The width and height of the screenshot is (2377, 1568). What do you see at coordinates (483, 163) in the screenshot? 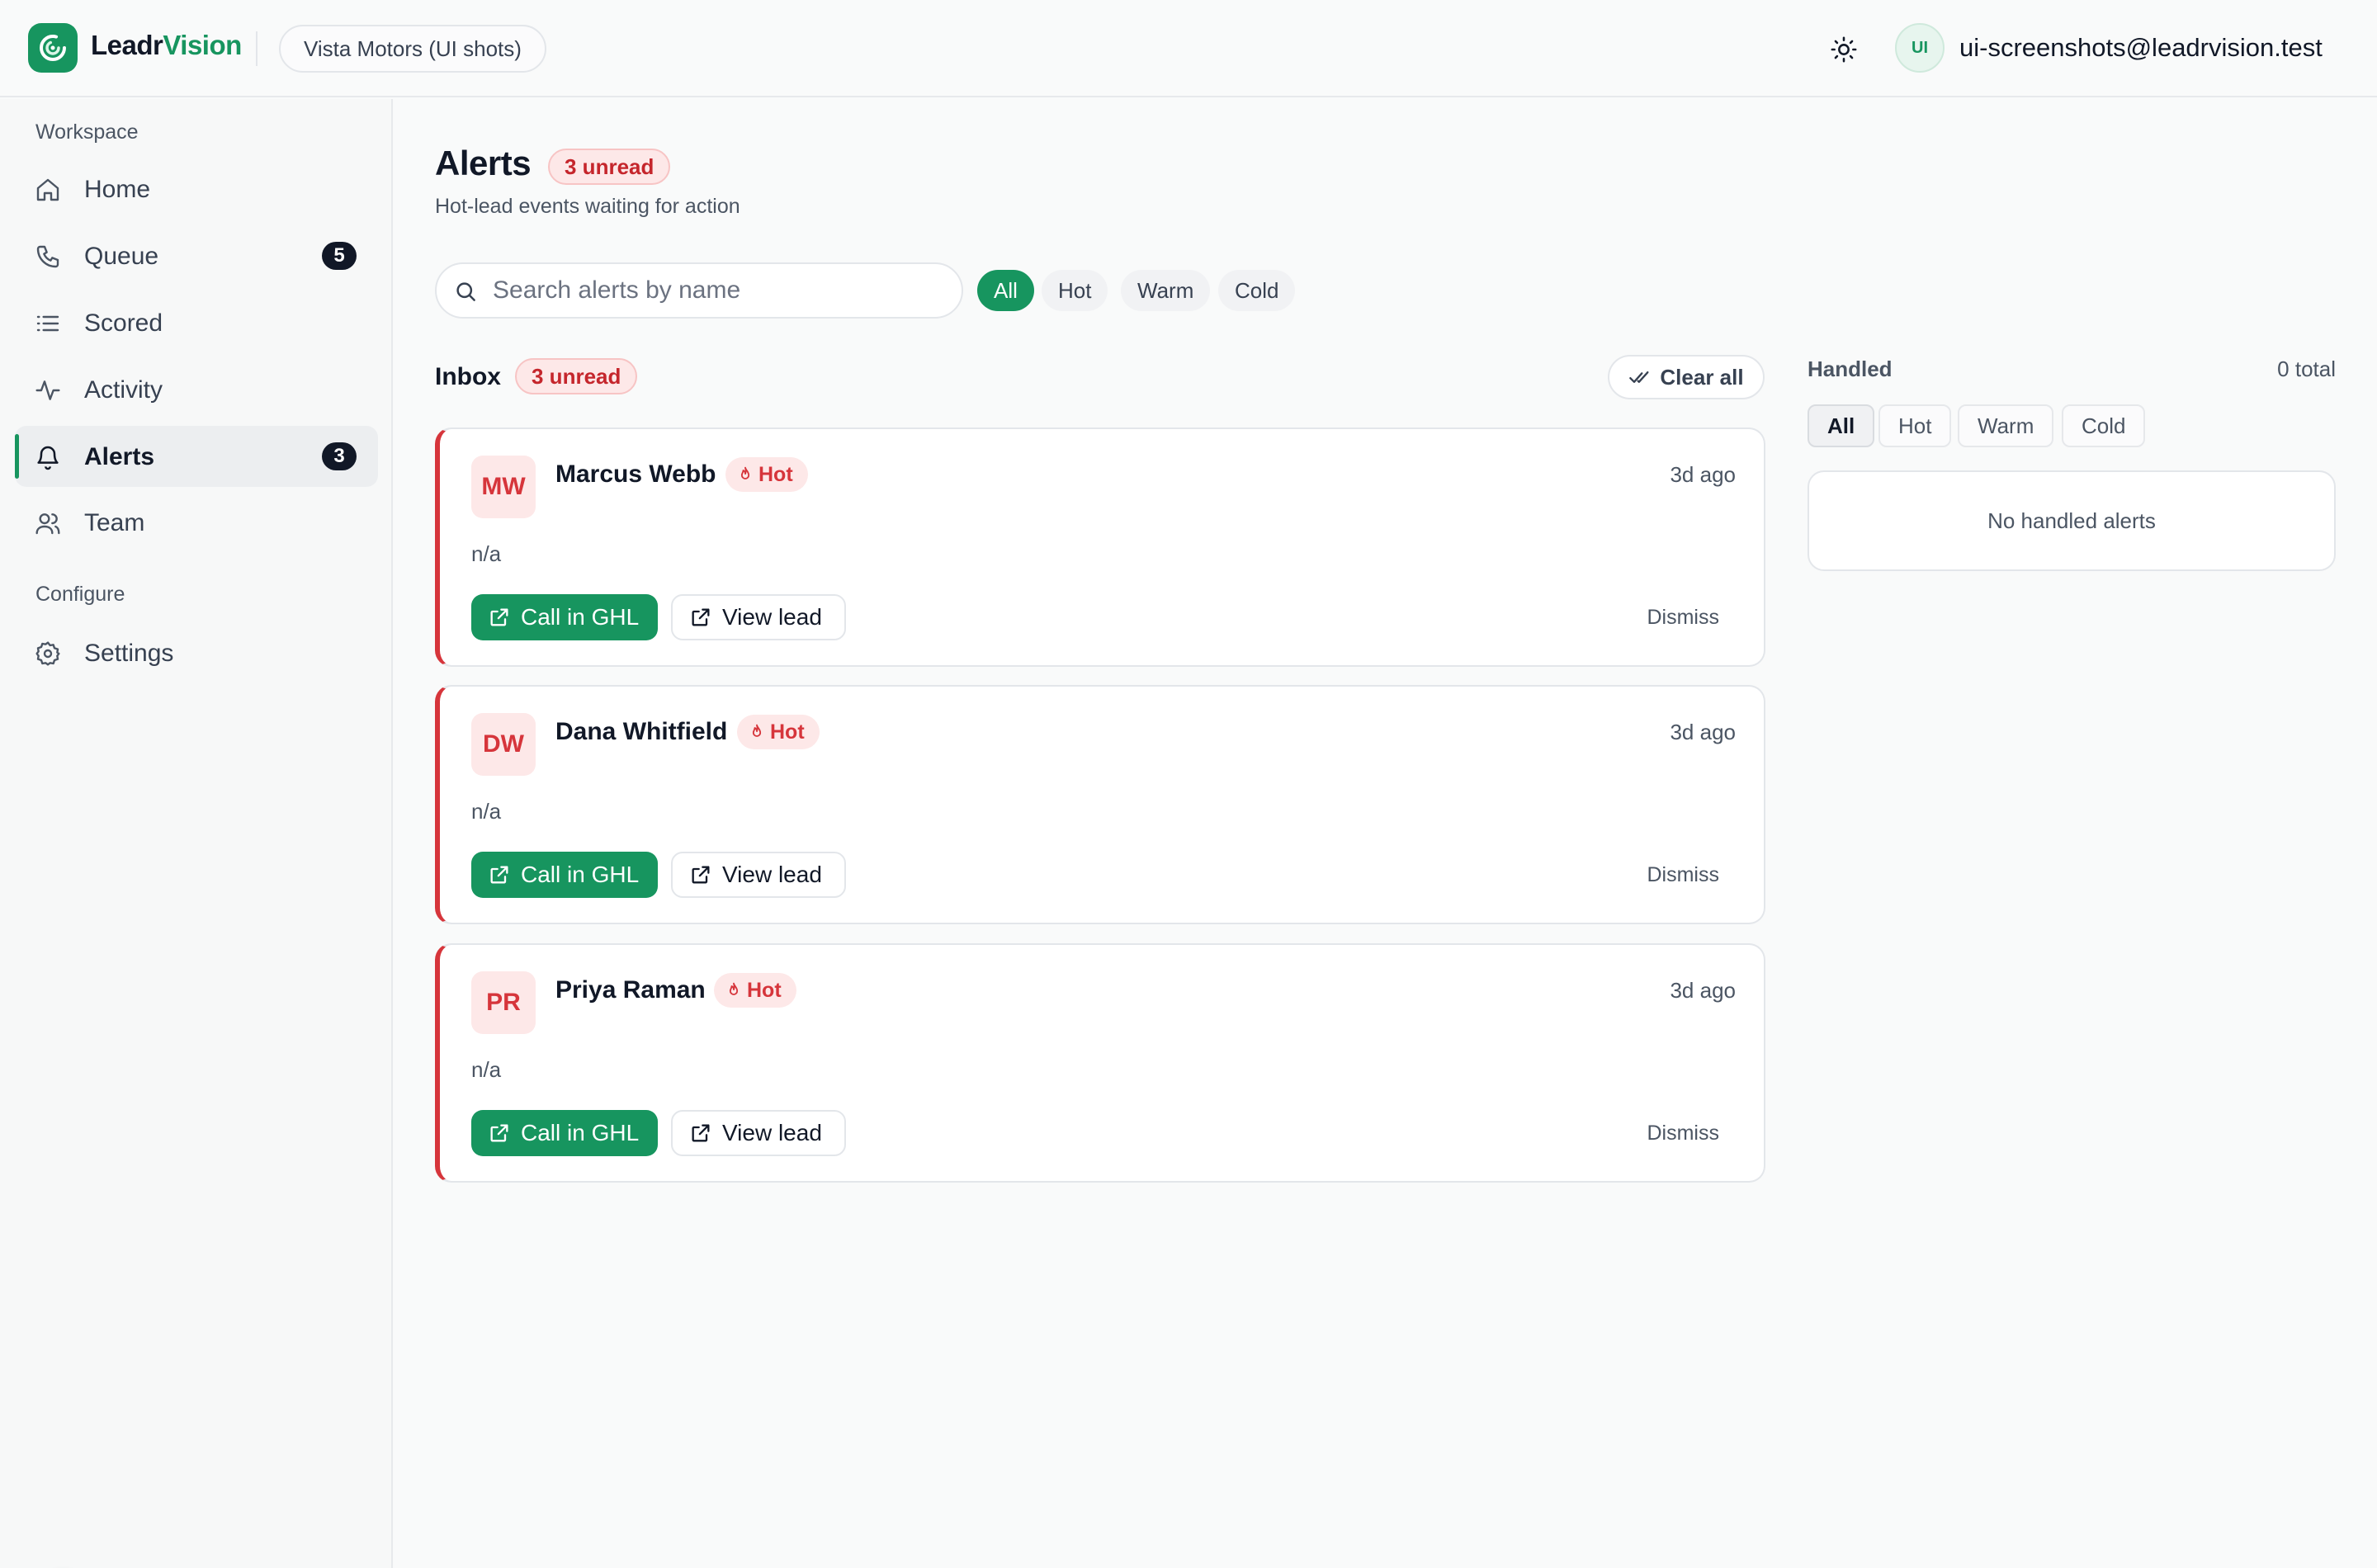
I see `page-title: Alerts` at bounding box center [483, 163].